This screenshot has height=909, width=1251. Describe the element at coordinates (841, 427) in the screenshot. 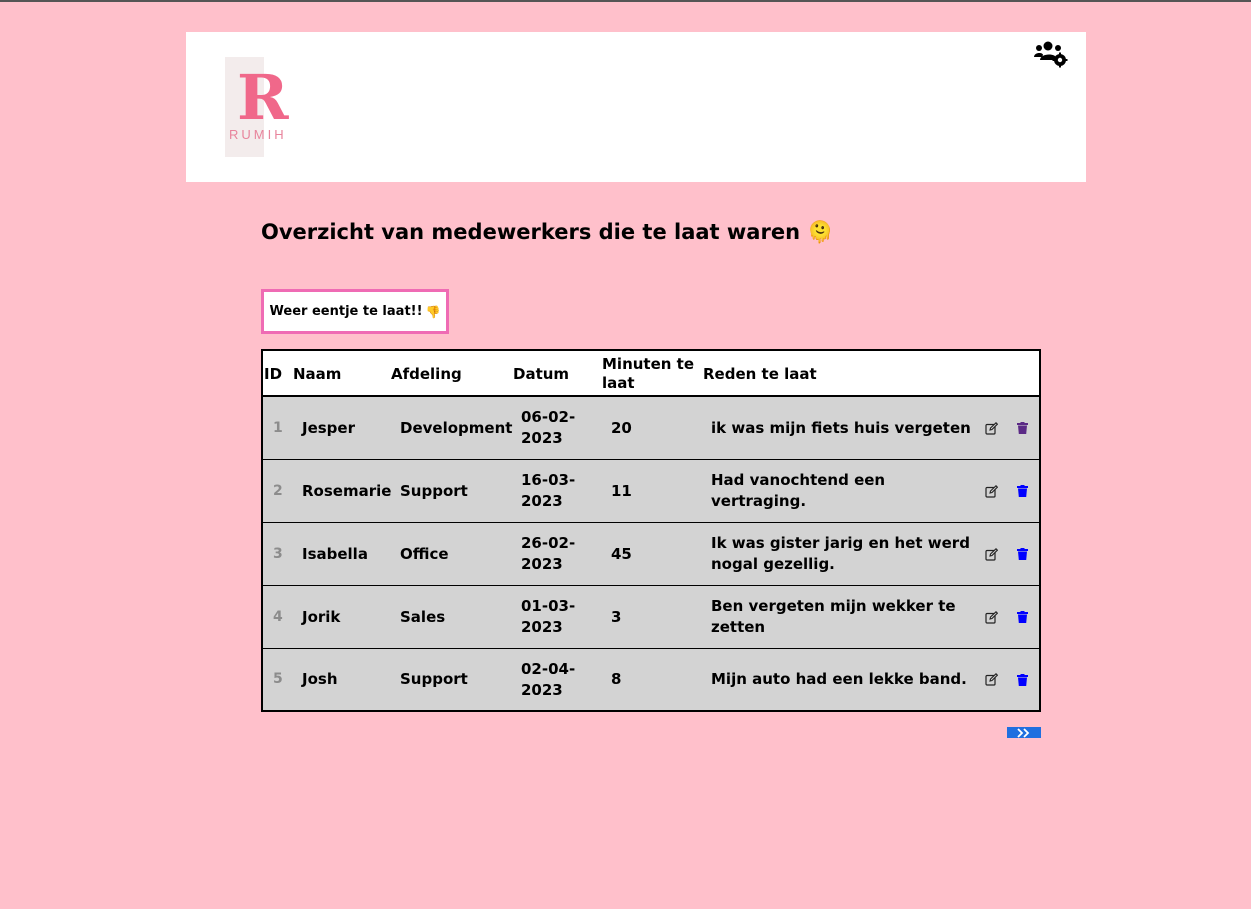

I see `cell-reason: ik was mijn fiets huis vergeten` at that location.